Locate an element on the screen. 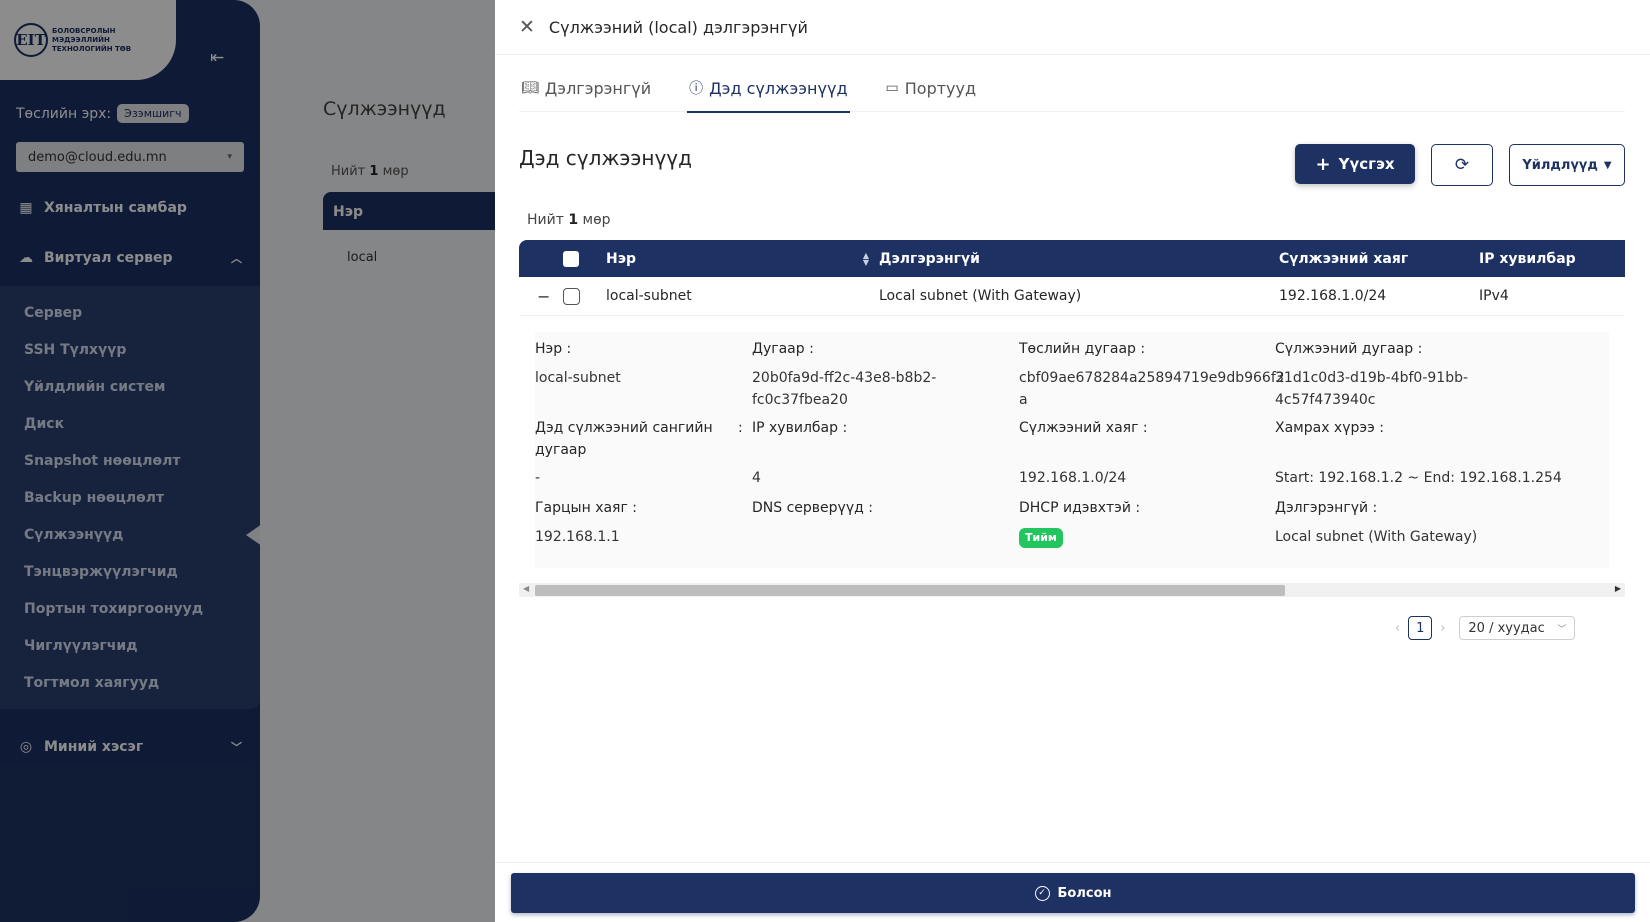 Image resolution: width=1650 pixels, height=922 pixels. value-id: 20b0fa9d-ff2c-43e8-b8b2- fc0c37fbea20 is located at coordinates (844, 389).